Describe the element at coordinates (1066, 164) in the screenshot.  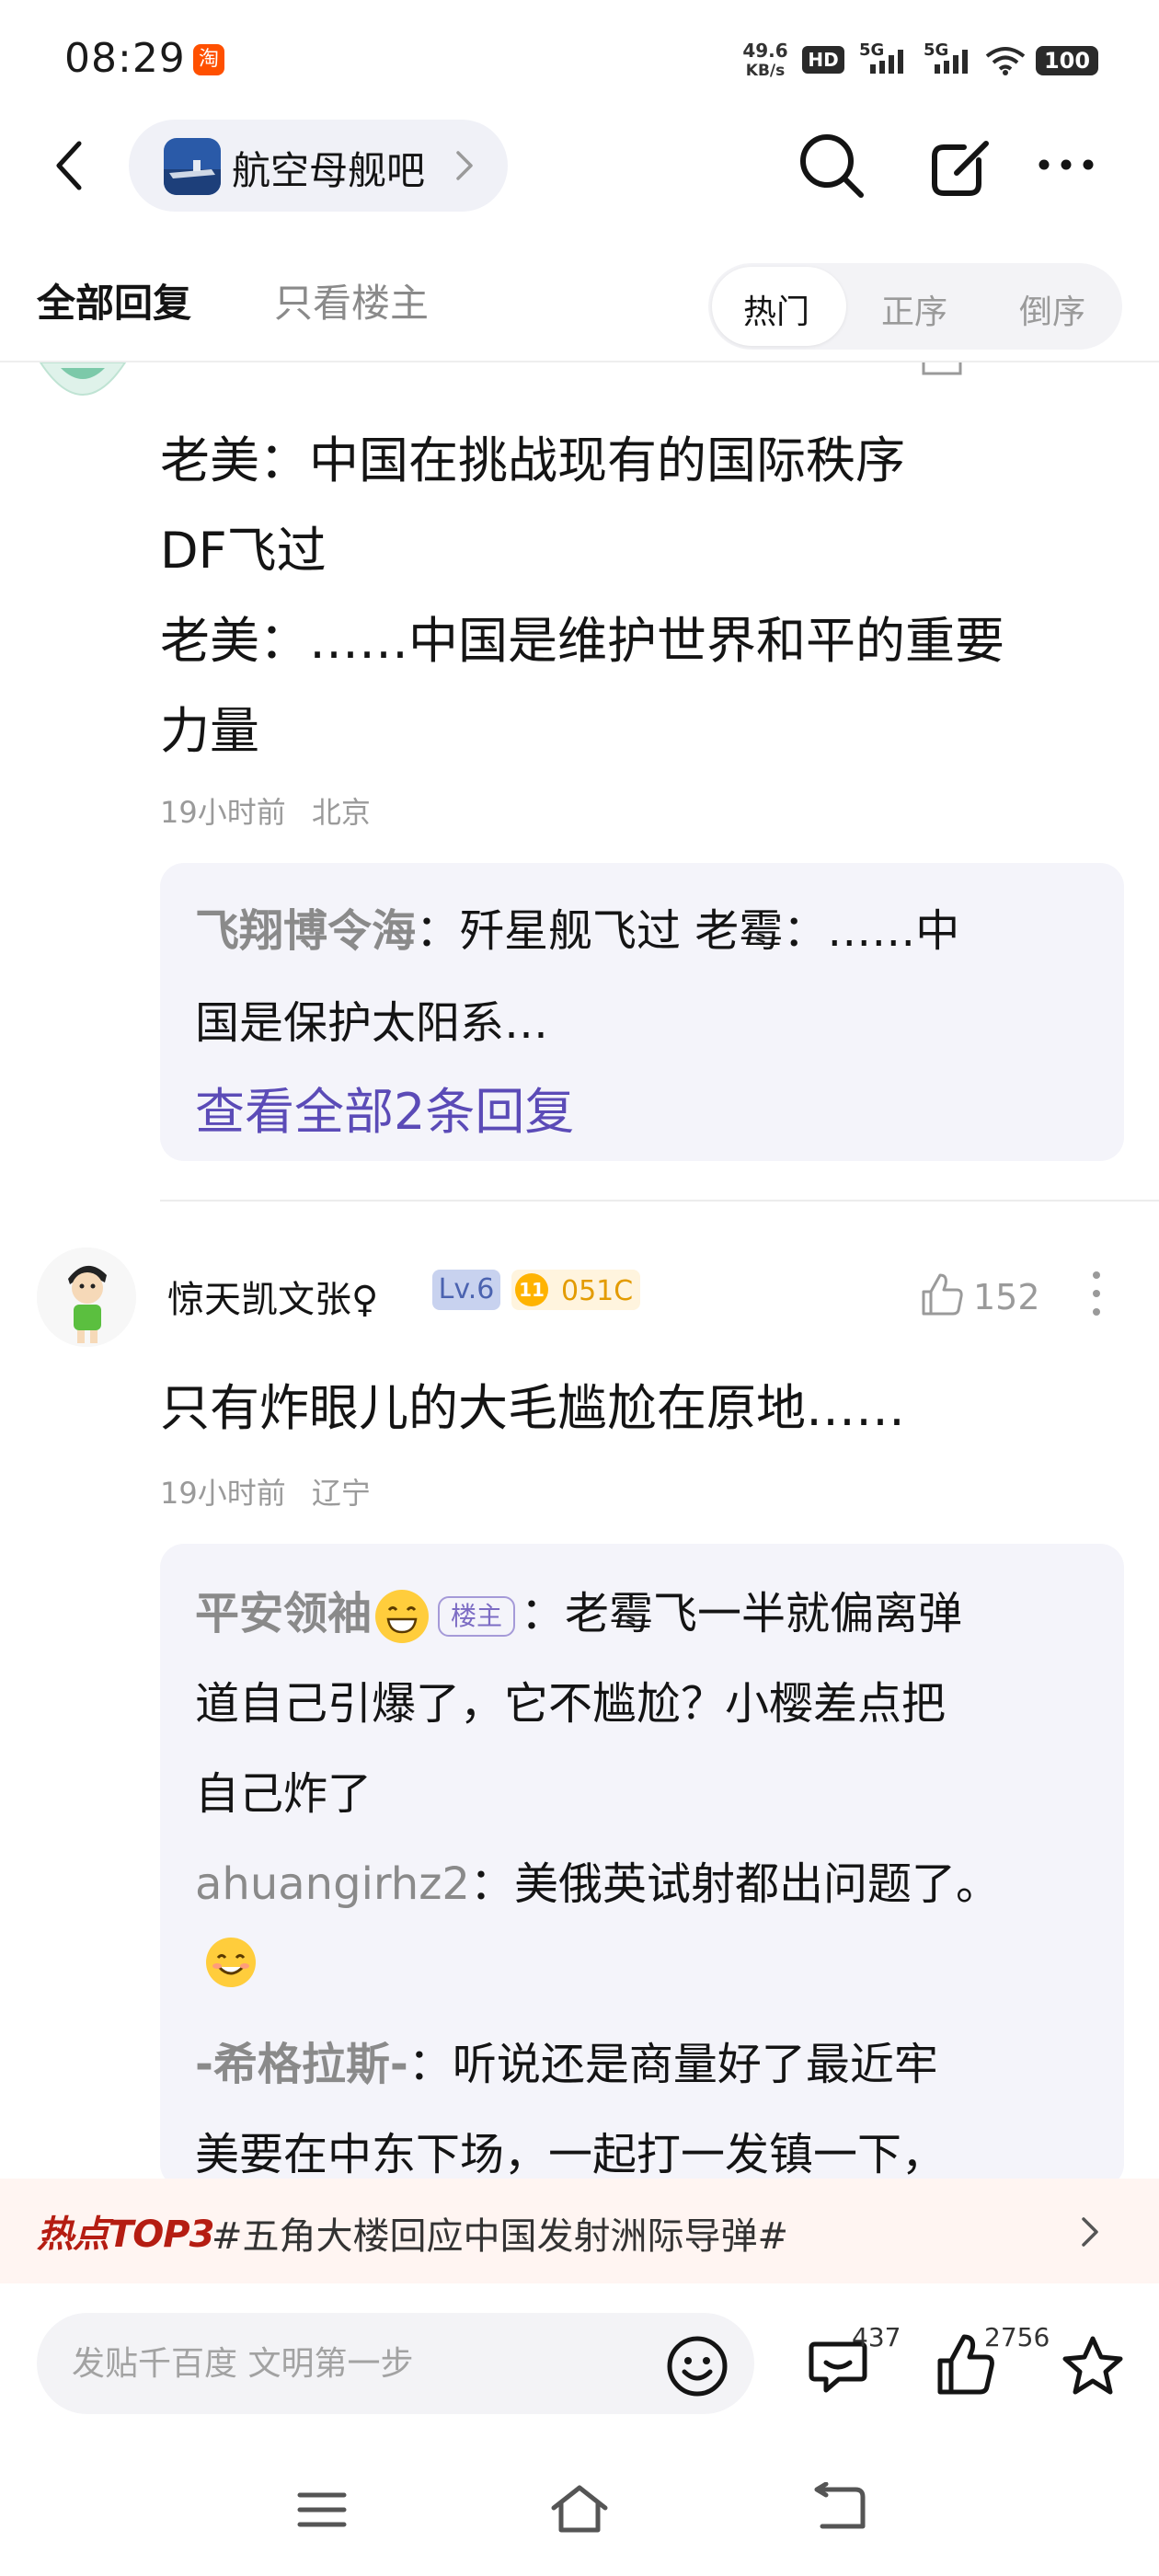
I see `more-options-icon` at that location.